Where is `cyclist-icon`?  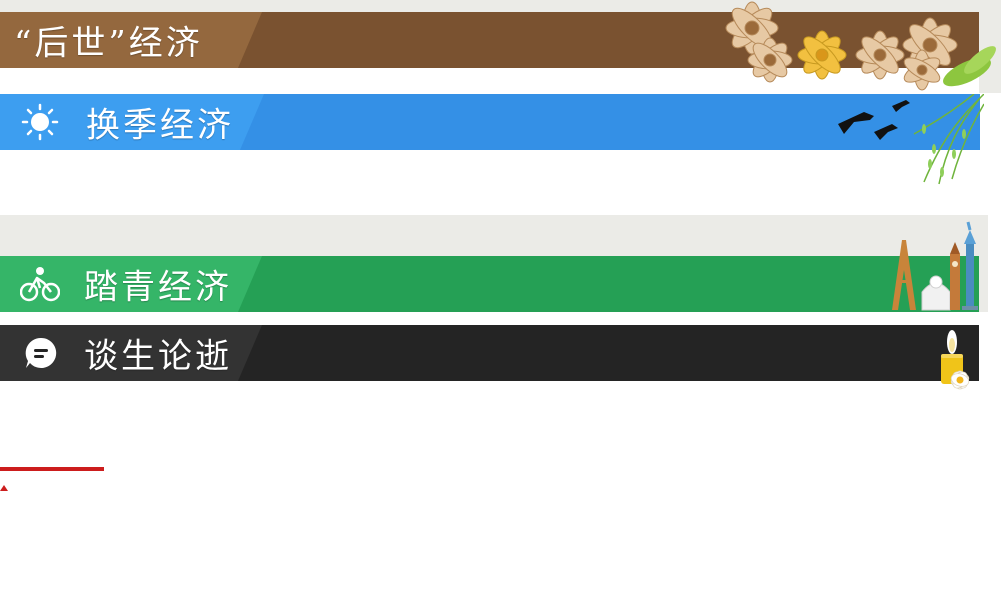 cyclist-icon is located at coordinates (40, 284).